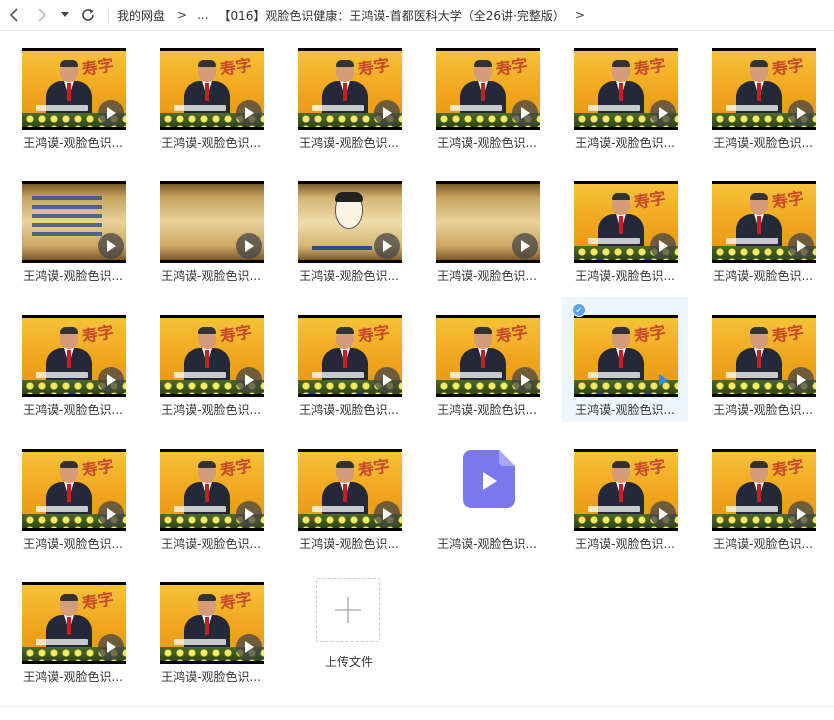 The height and width of the screenshot is (720, 834). I want to click on check-icon: ✓, so click(579, 310).